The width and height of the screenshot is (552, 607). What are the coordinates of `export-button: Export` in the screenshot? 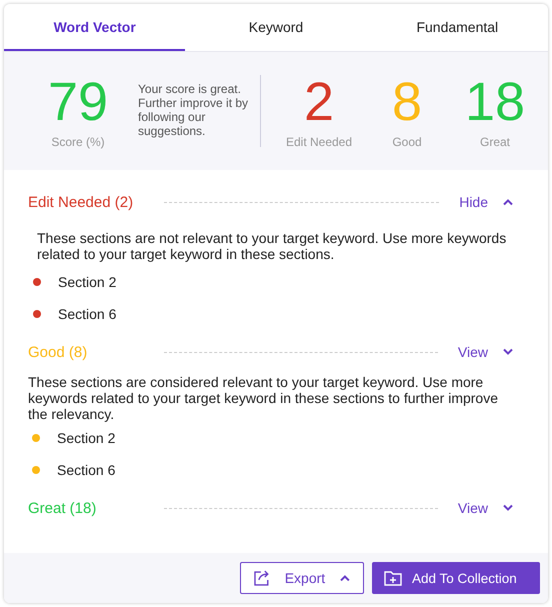 It's located at (302, 578).